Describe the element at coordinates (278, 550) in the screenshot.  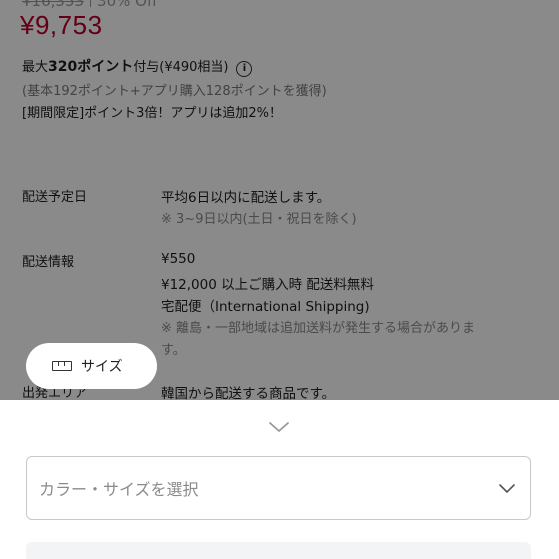
I see `next-option-area` at that location.